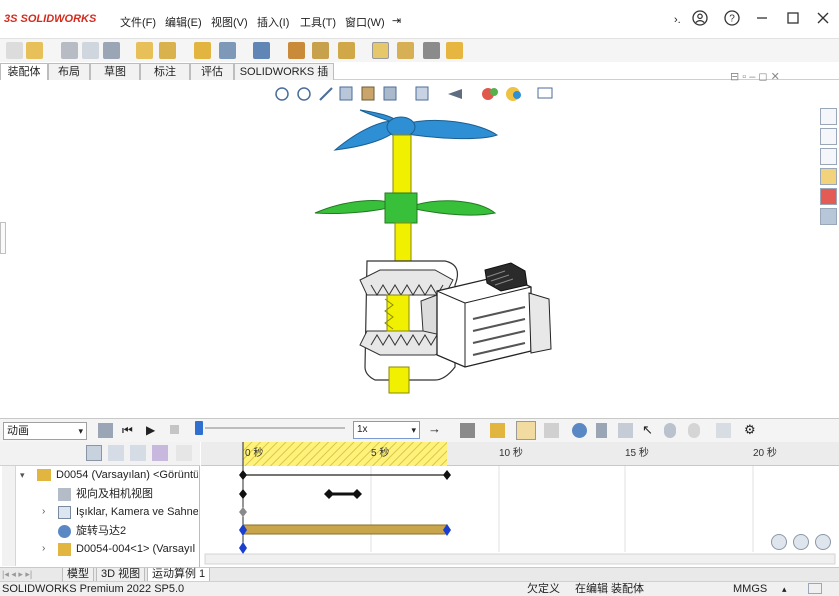 The height and width of the screenshot is (596, 839). I want to click on menu-file: 文件(F), so click(138, 22).